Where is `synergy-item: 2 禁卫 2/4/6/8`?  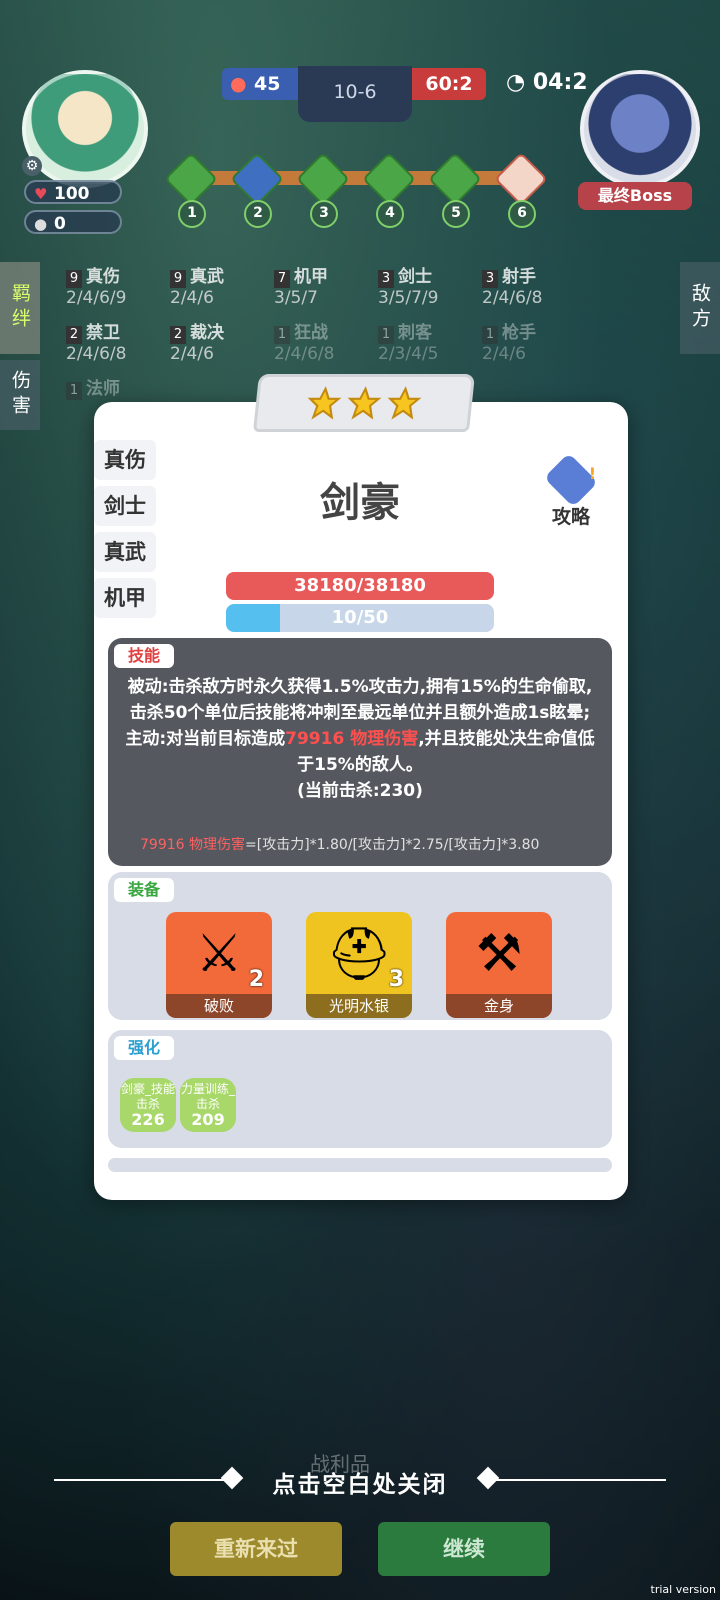
synergy-item: 2 禁卫 2/4/6/8 is located at coordinates (118, 343).